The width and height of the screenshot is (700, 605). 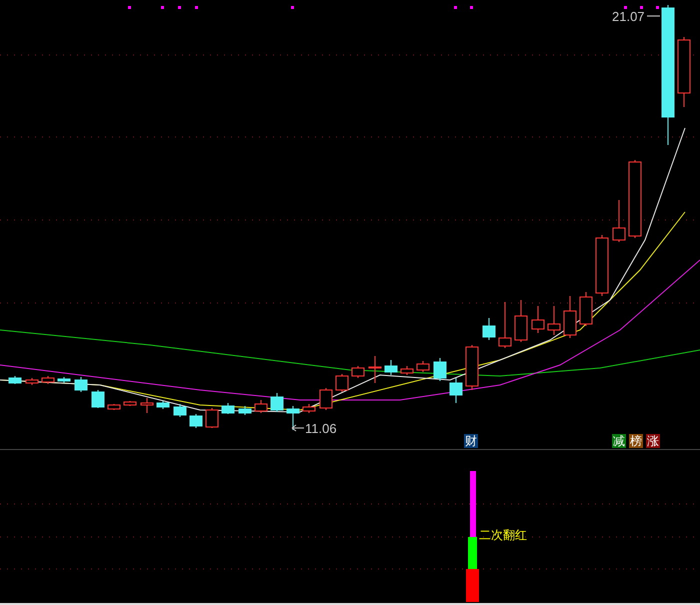 What do you see at coordinates (503, 535) in the screenshot?
I see `signal-label: 二次翻红` at bounding box center [503, 535].